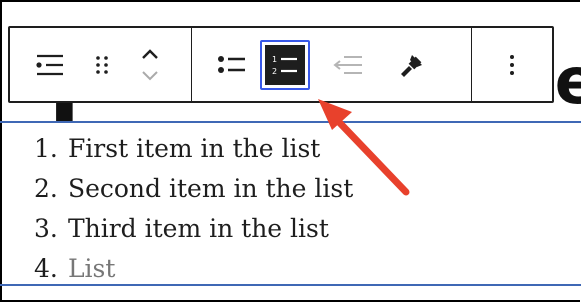  I want to click on move-up-down-buttons, so click(150, 65).